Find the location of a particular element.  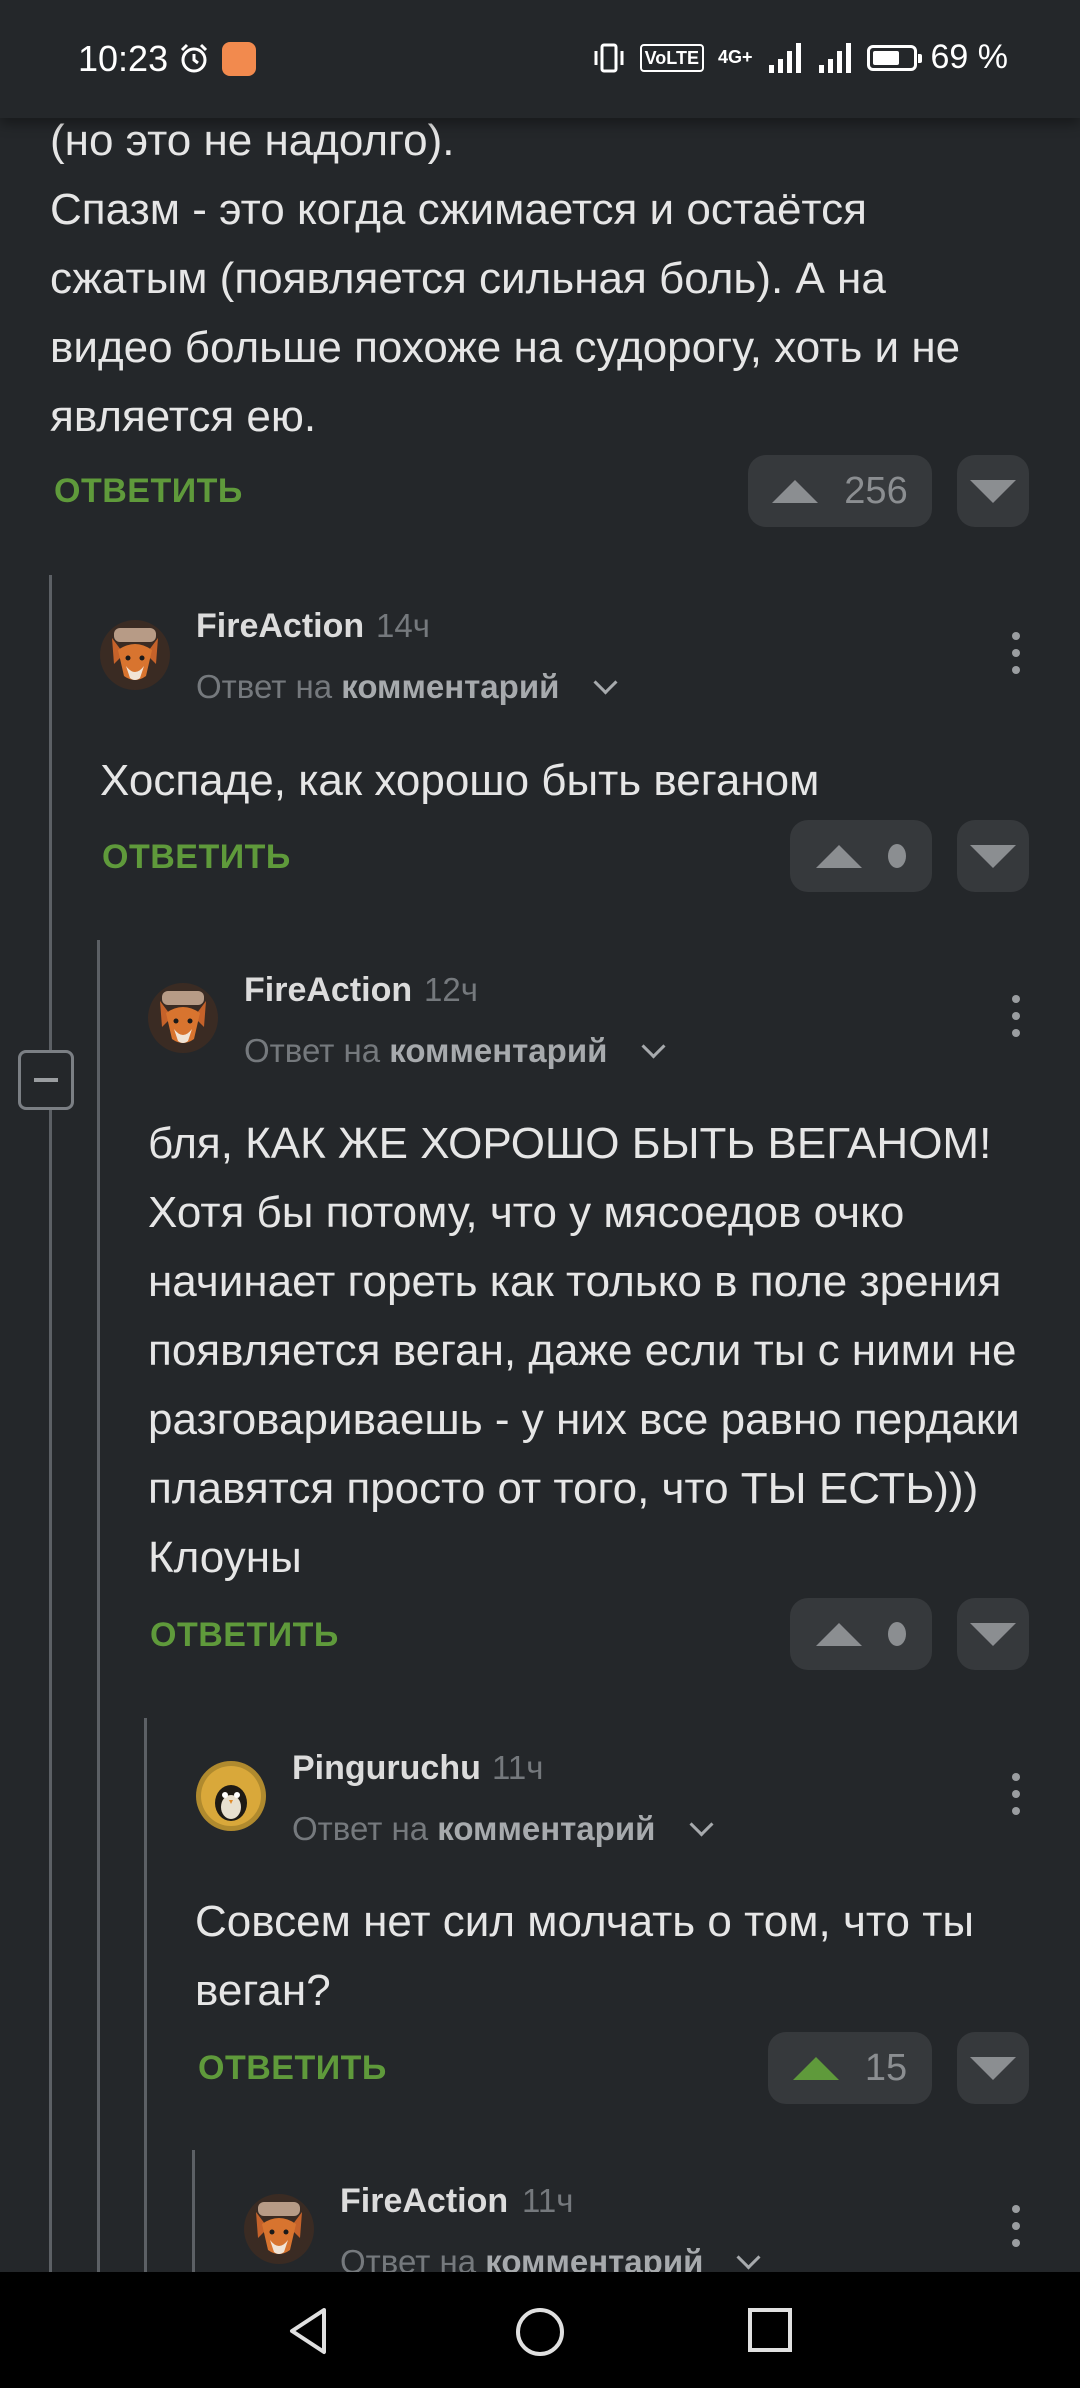

comment-time: 14ч is located at coordinates (403, 625).